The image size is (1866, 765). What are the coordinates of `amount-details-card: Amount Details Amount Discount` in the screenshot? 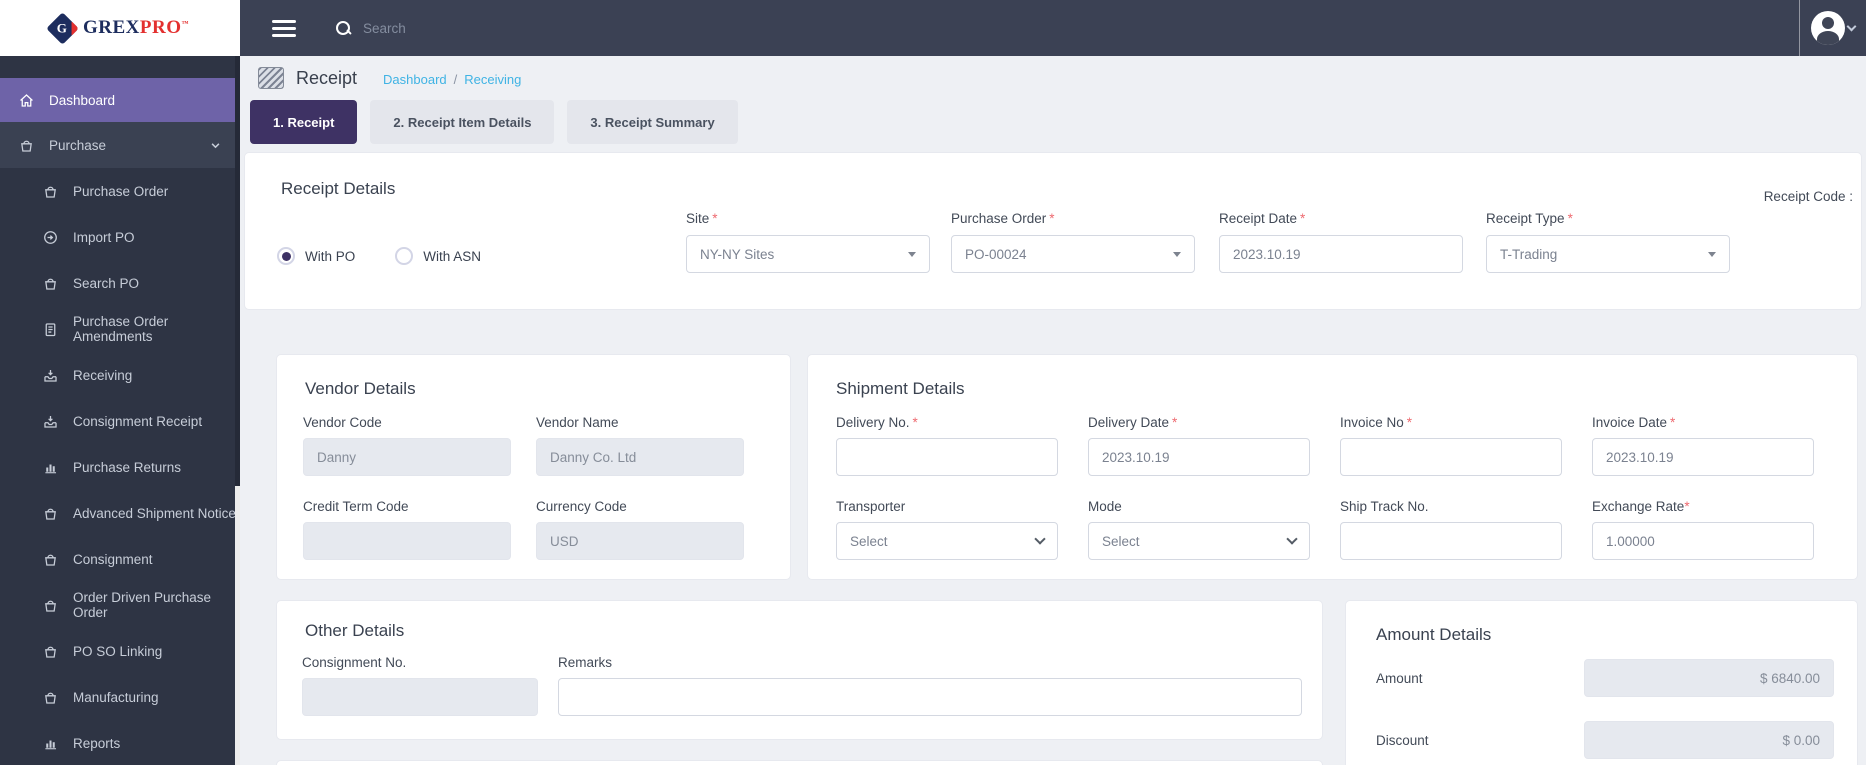 It's located at (1601, 682).